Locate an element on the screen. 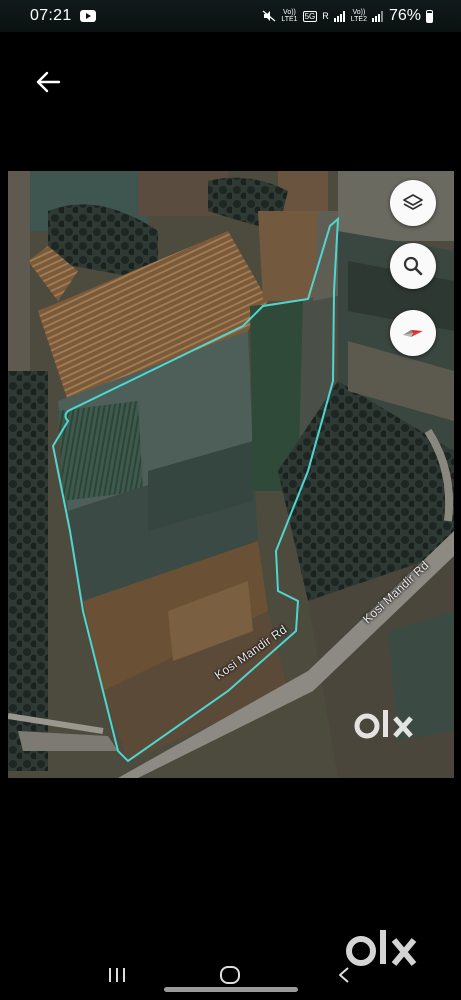 The width and height of the screenshot is (461, 1000). roaming-label: R is located at coordinates (325, 16).